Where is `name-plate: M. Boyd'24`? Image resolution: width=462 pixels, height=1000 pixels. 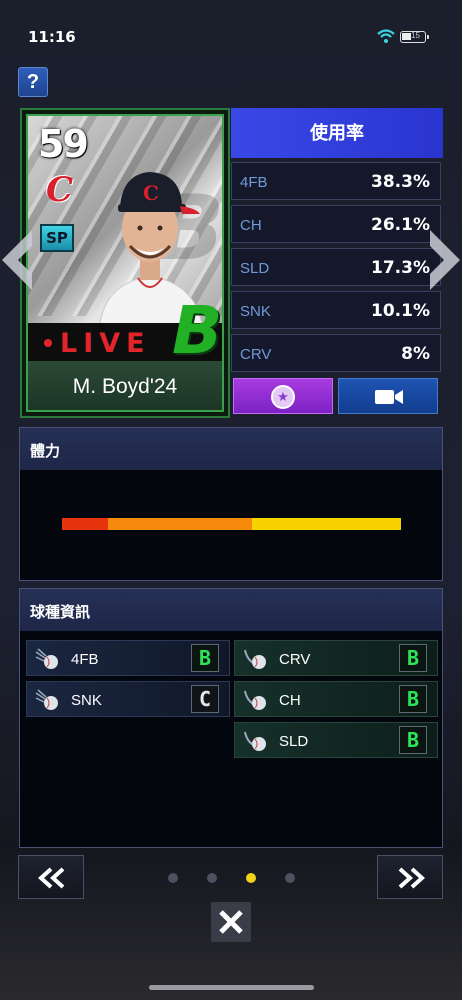
name-plate: M. Boyd'24 is located at coordinates (125, 385).